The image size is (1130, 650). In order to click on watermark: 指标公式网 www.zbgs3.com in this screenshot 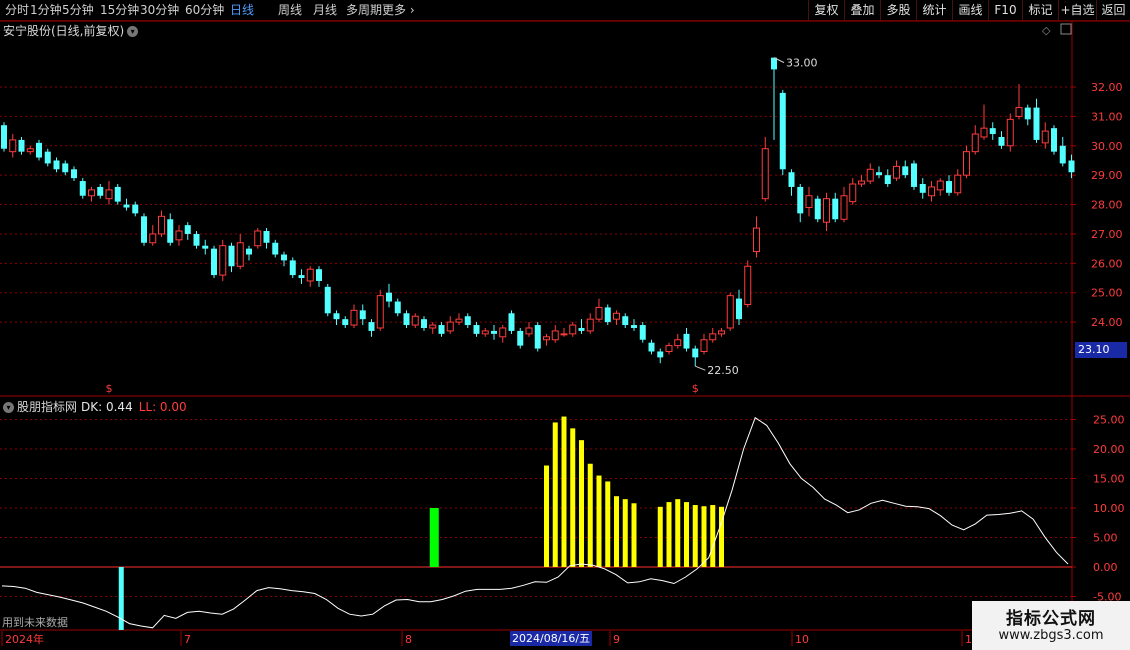, I will do `click(1051, 625)`.